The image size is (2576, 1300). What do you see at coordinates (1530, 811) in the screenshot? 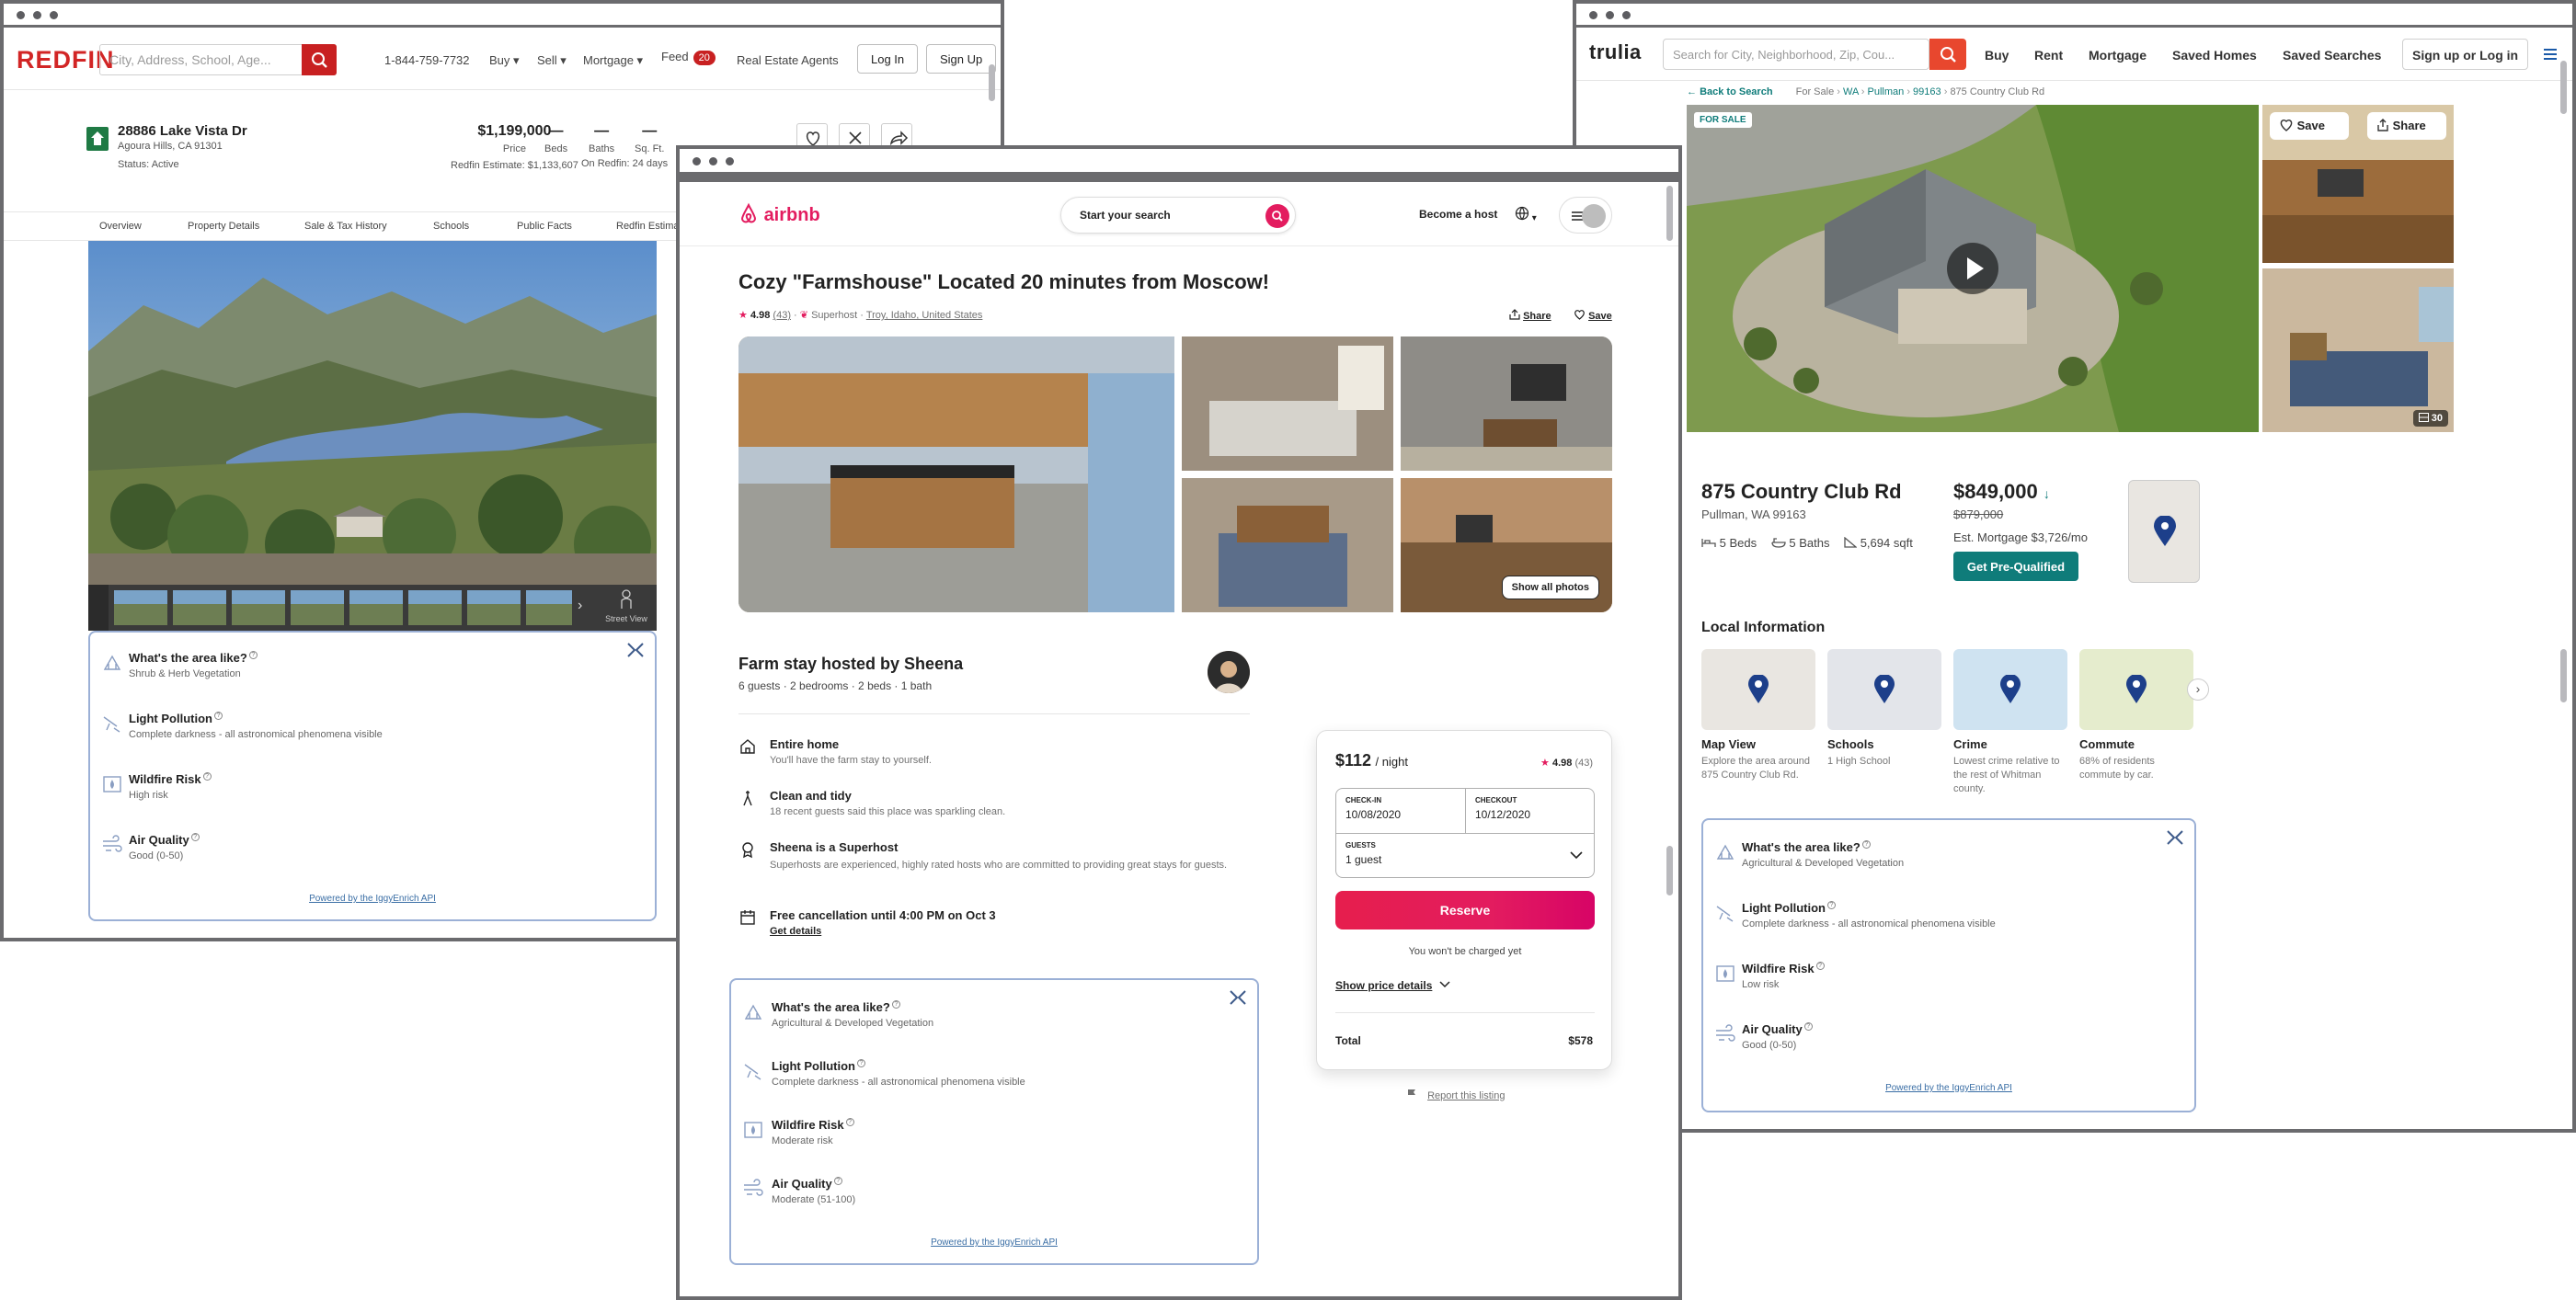
I see `checkout-field: CHECKOUT 10/12/2020` at bounding box center [1530, 811].